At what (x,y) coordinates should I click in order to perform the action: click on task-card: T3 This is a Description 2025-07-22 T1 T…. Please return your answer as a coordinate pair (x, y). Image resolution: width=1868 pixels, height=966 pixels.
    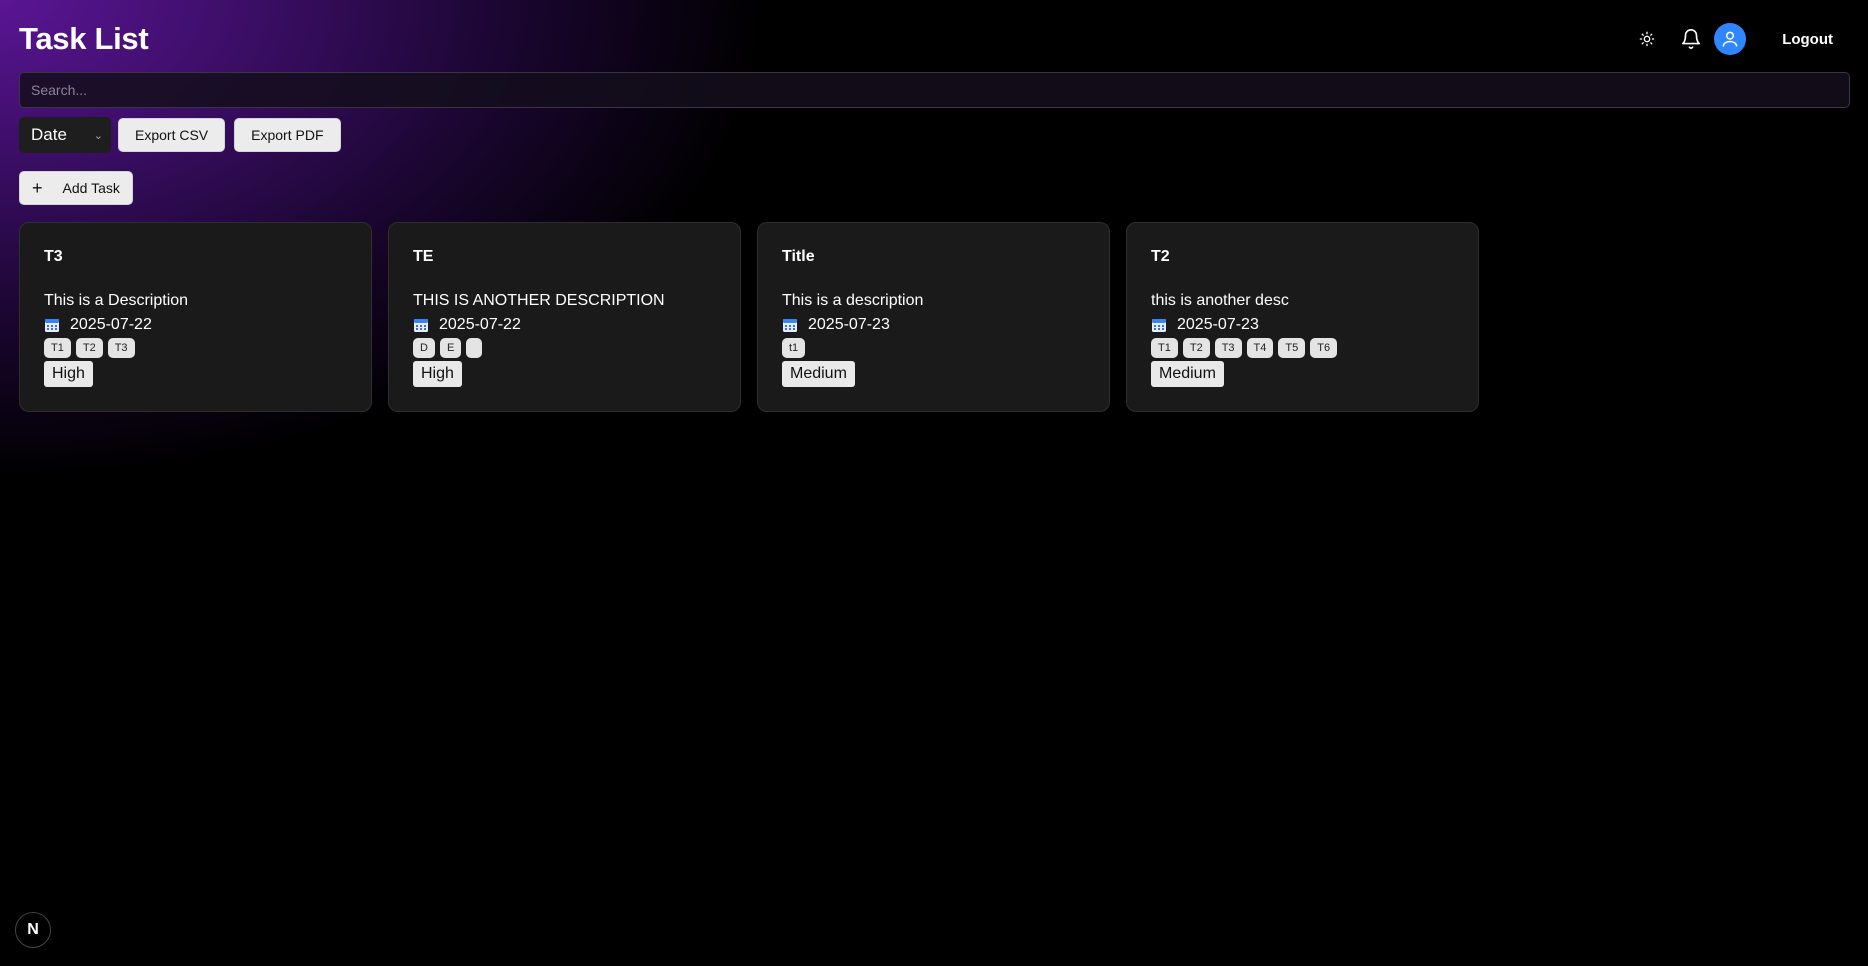
    Looking at the image, I should click on (195, 317).